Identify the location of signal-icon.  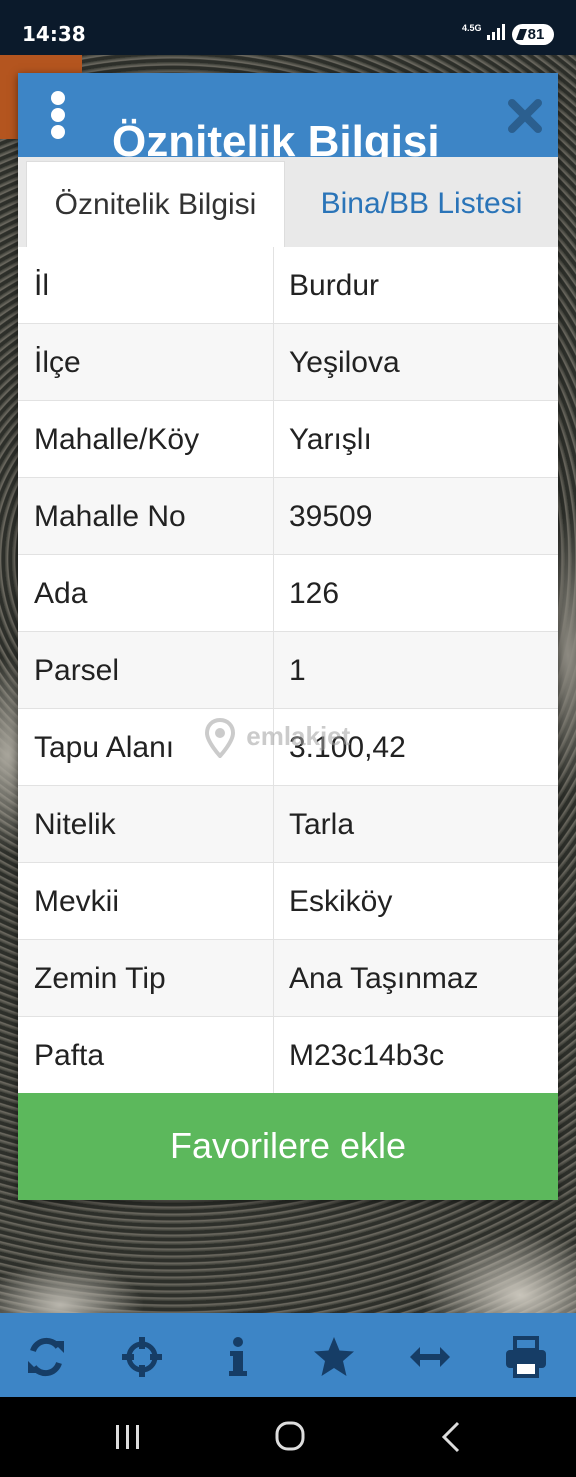
(496, 32).